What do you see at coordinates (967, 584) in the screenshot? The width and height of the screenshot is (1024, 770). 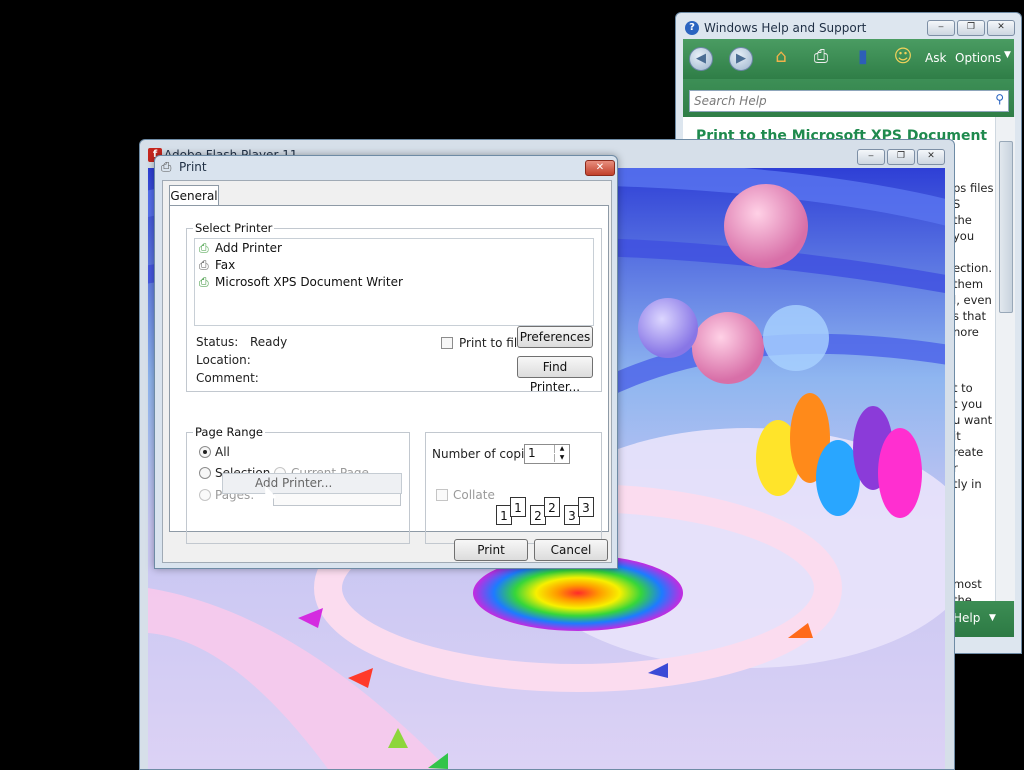 I see `help-text: most` at bounding box center [967, 584].